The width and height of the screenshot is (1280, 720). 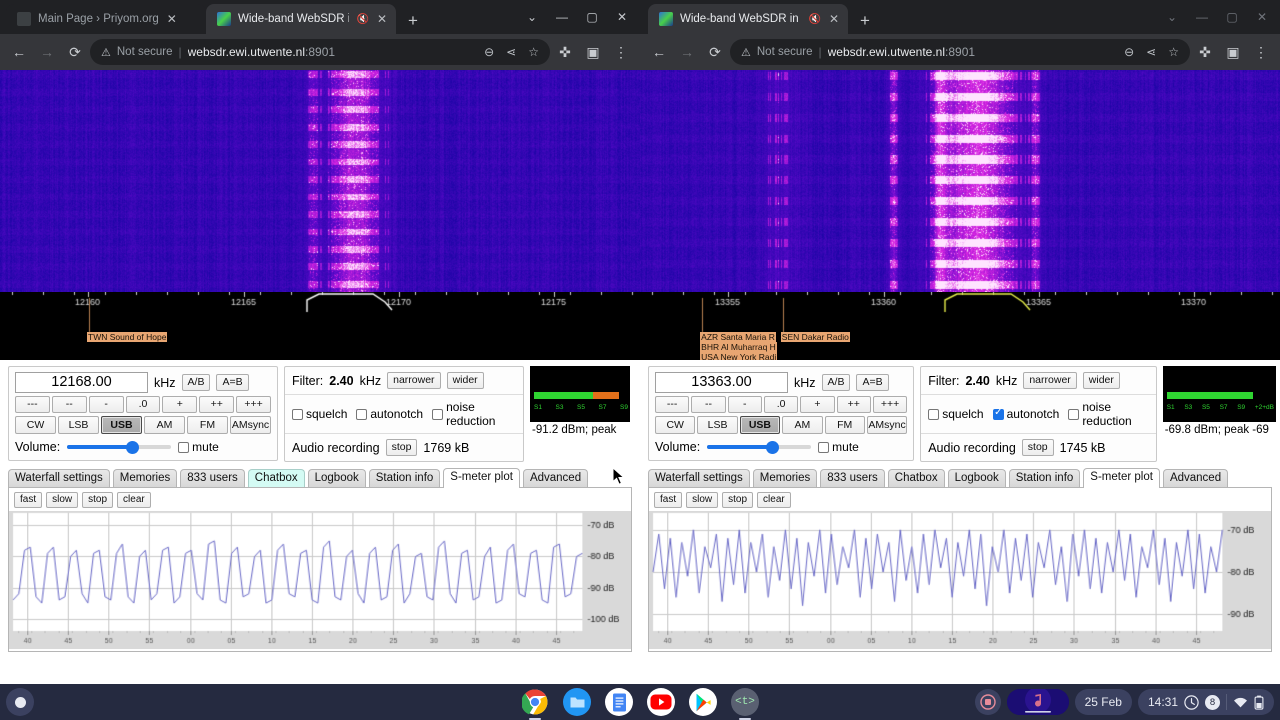 I want to click on noise-reduction-checkbox-left: noise reduction, so click(x=474, y=414).